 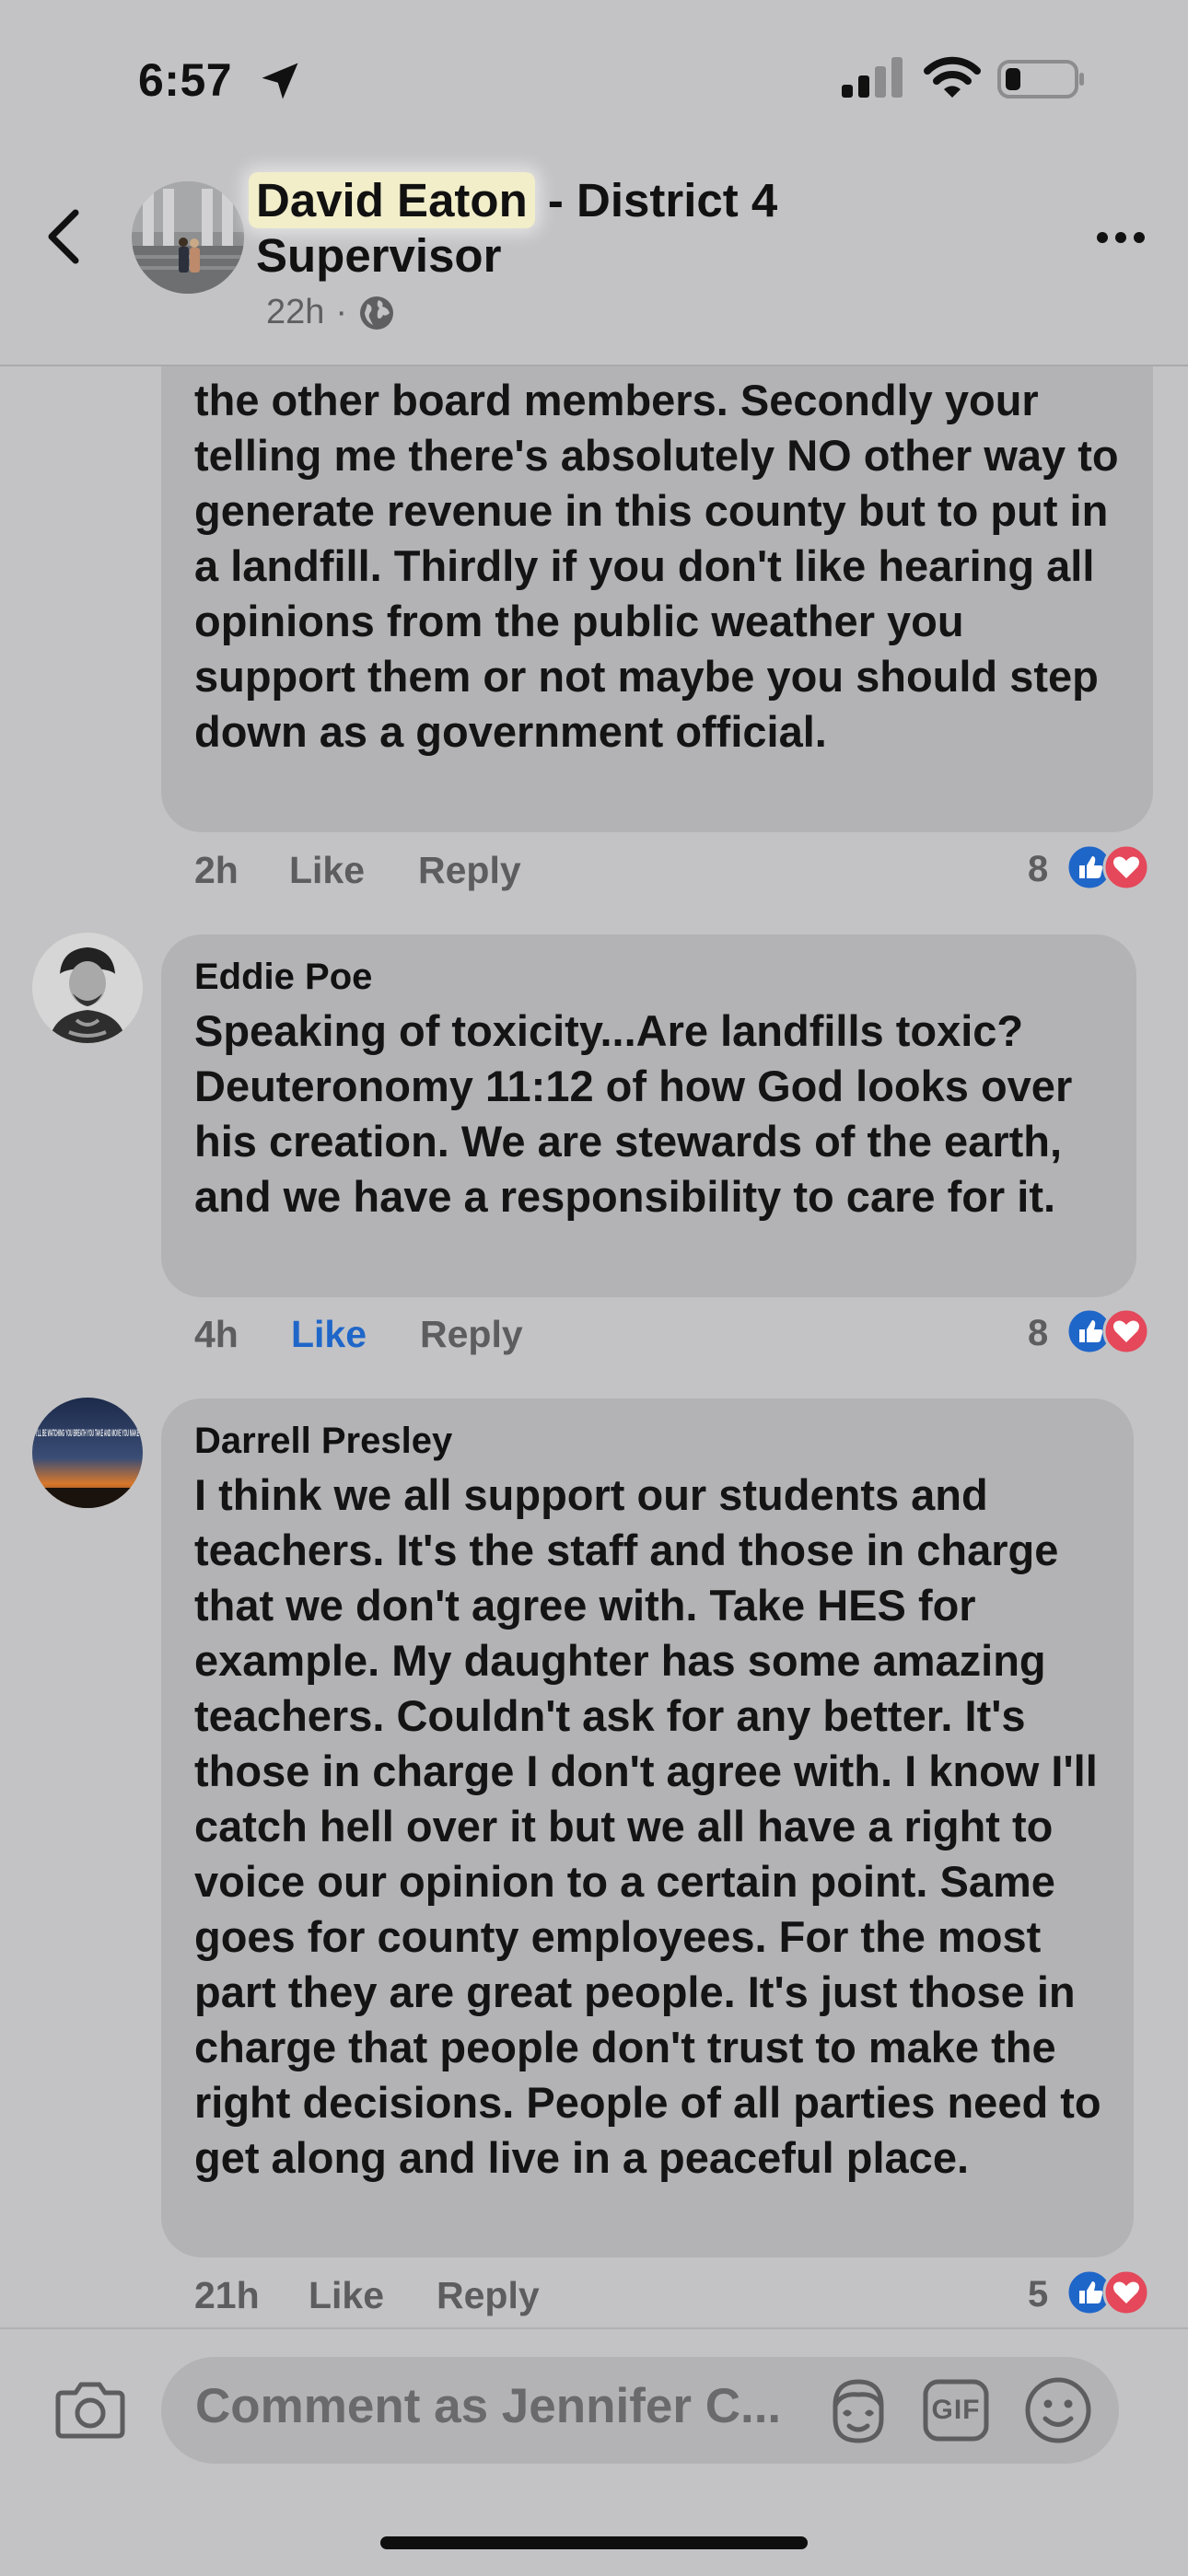 What do you see at coordinates (330, 312) in the screenshot?
I see `post-meta: 22h ·` at bounding box center [330, 312].